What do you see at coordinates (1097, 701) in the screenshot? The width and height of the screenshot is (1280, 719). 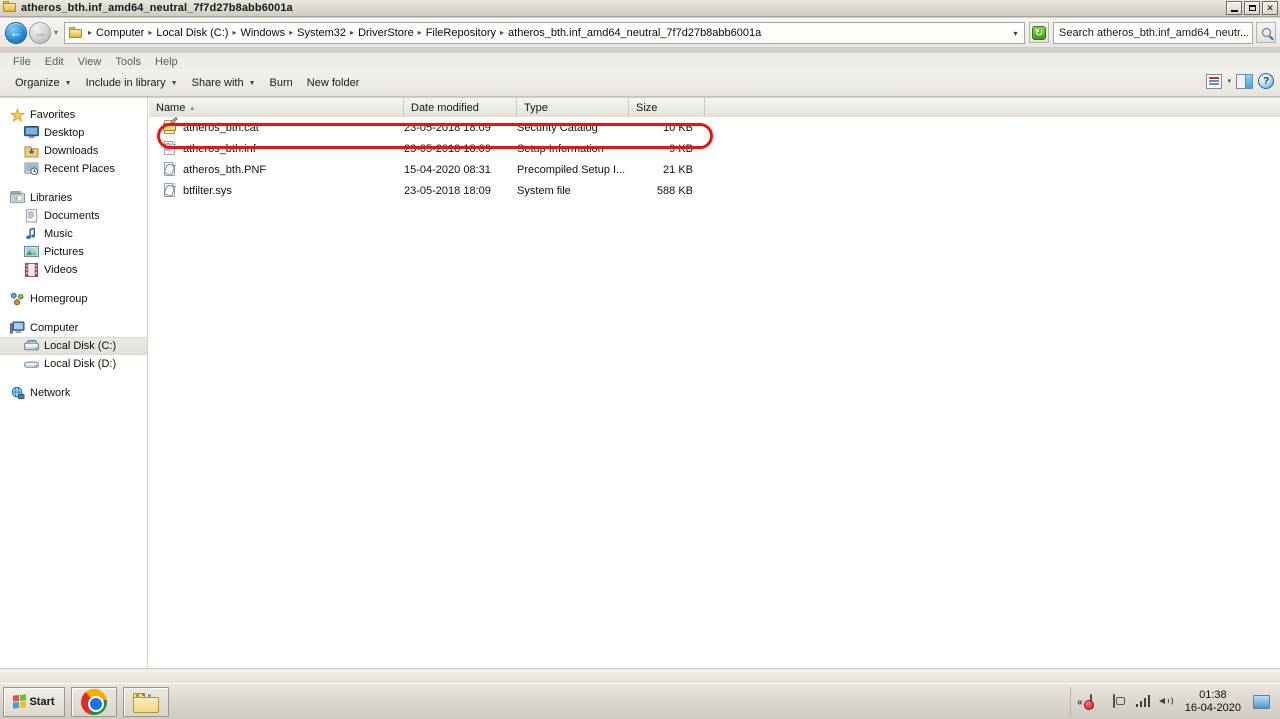 I see `action-center-flag-icon` at bounding box center [1097, 701].